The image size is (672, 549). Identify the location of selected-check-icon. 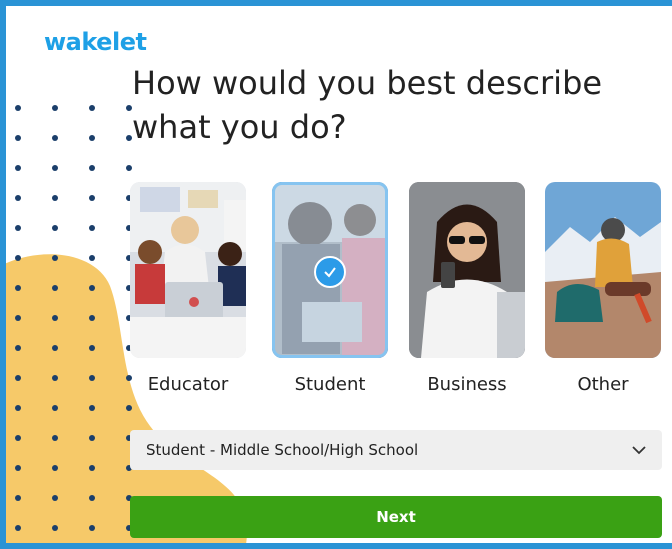
(330, 272).